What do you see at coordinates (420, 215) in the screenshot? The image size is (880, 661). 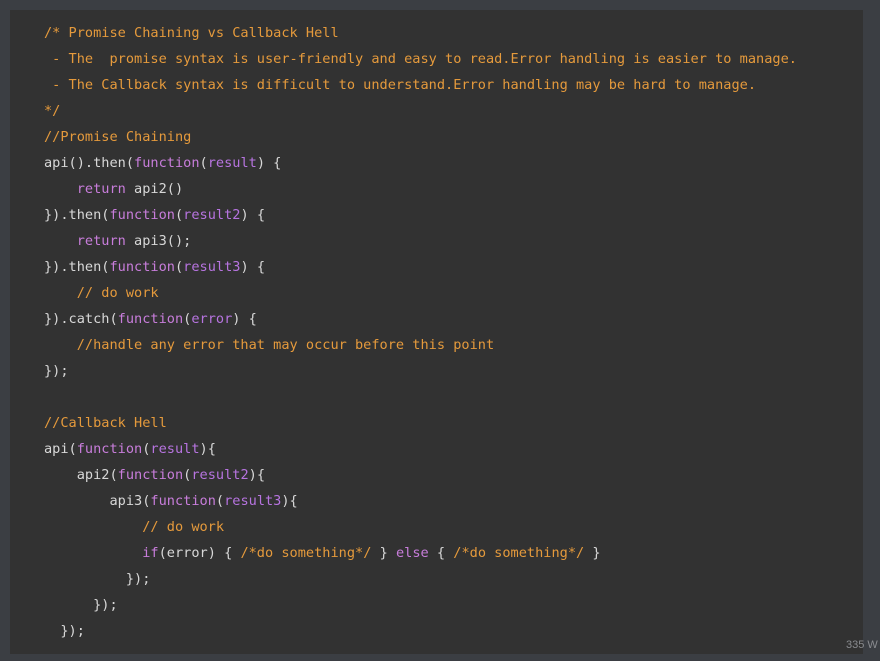 I see `code-line: }).then(function(result2) {` at bounding box center [420, 215].